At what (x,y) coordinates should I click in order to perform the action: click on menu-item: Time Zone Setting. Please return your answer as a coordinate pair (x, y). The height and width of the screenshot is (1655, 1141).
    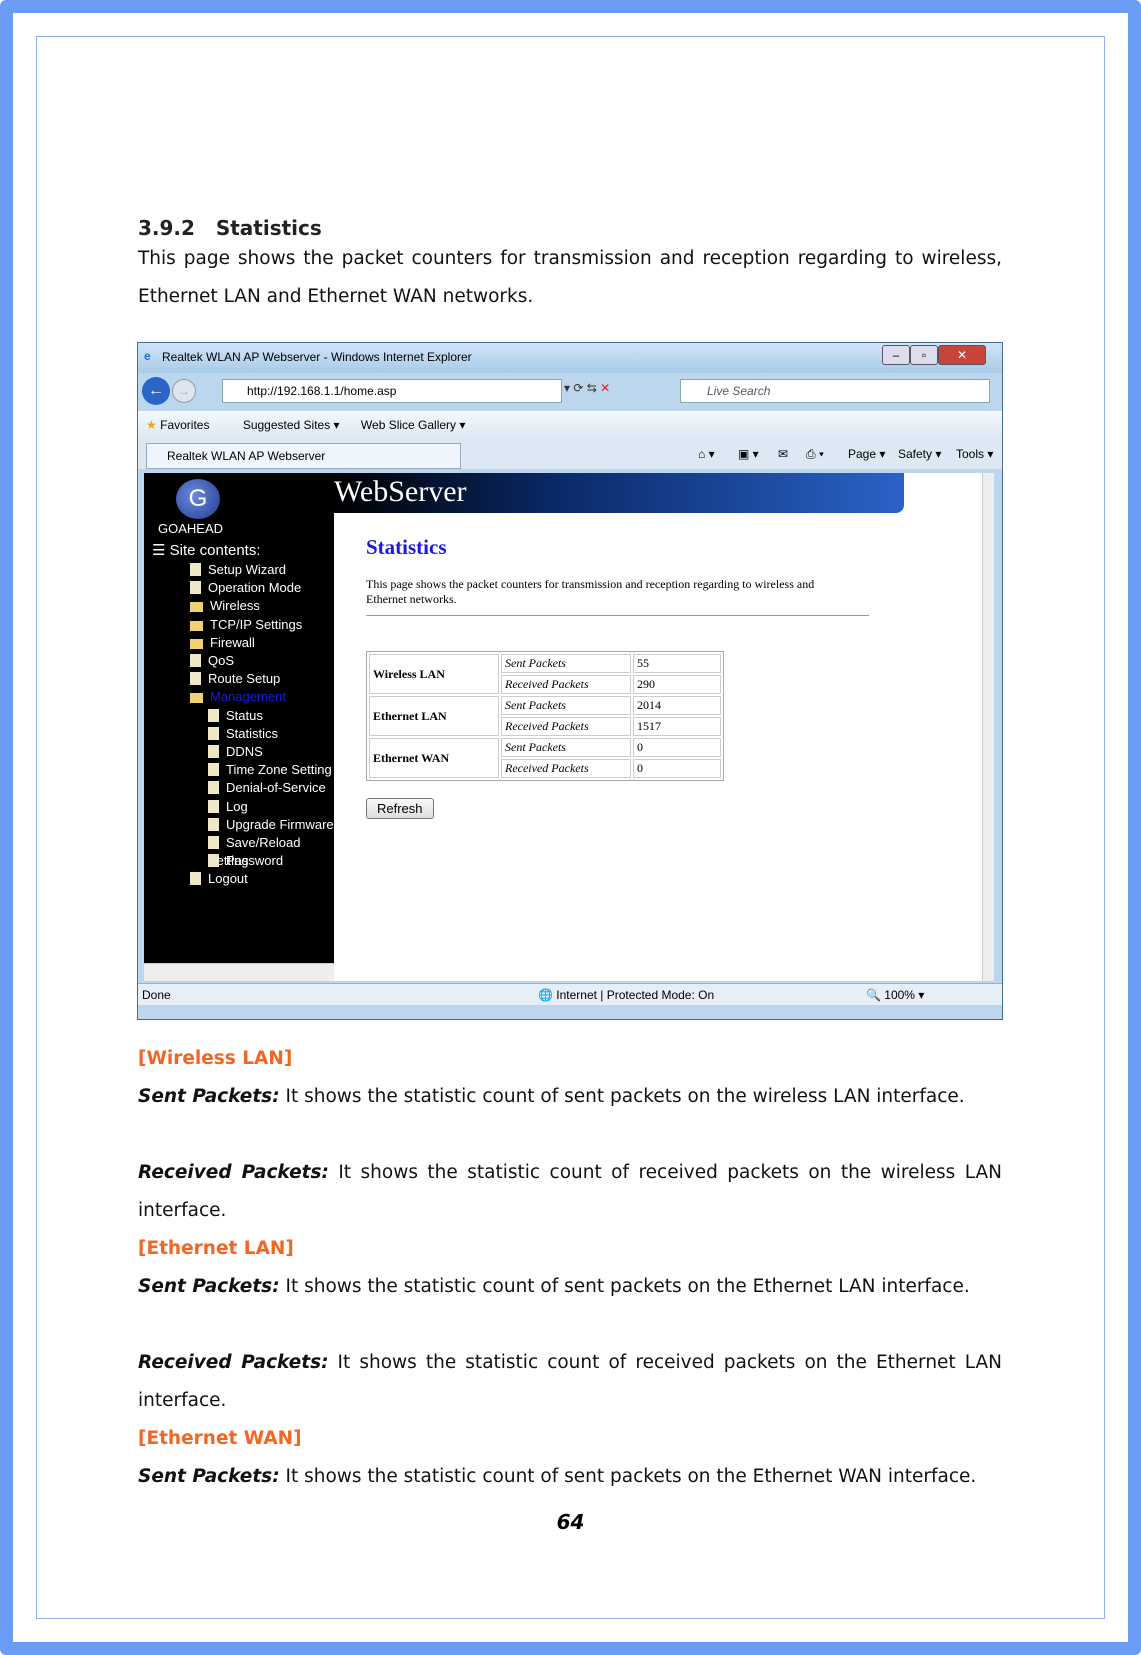
    Looking at the image, I should click on (270, 770).